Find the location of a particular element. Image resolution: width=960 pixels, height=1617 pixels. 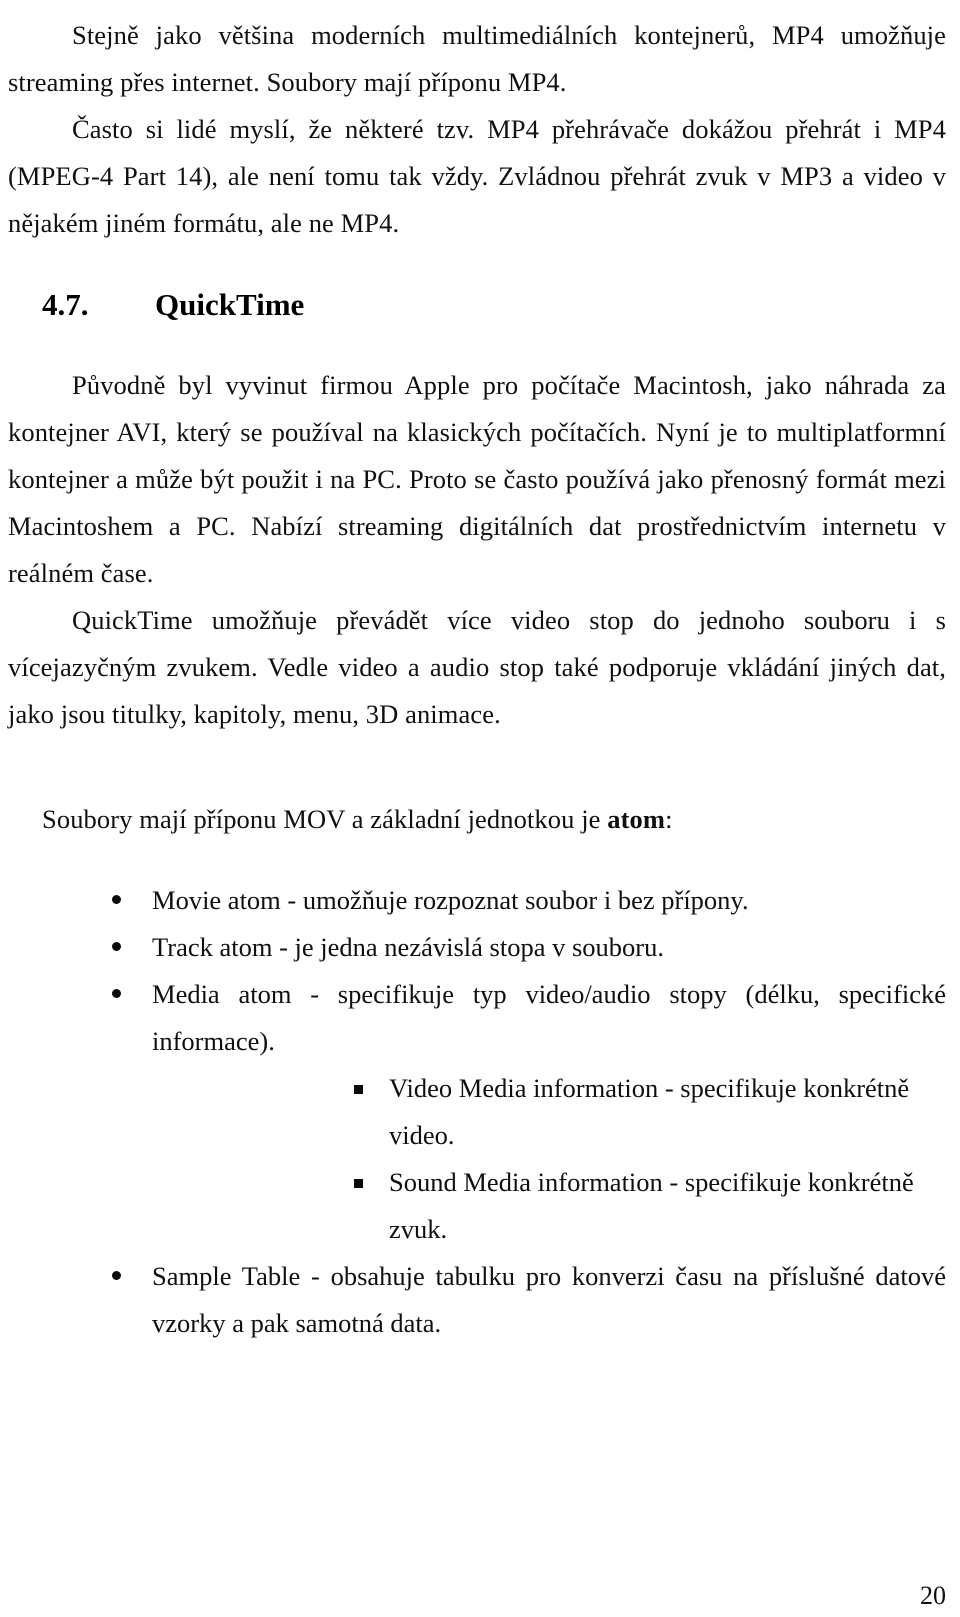

heading-spacer-above is located at coordinates (477, 264).